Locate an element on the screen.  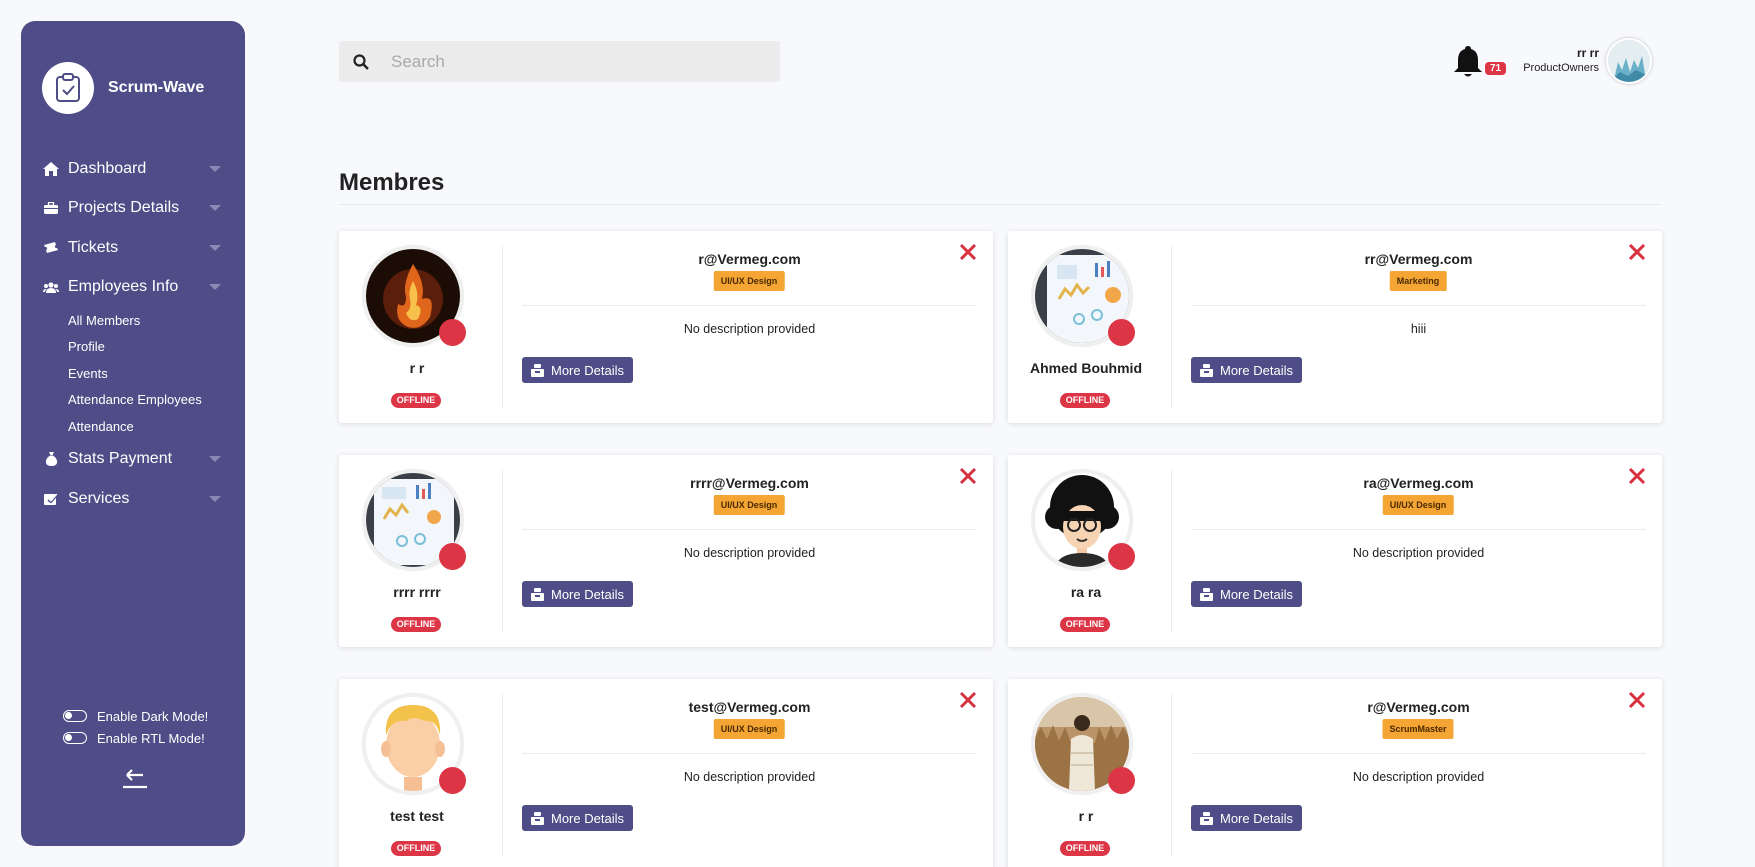
mode-toggles: Enable Dark Mode! Enable RTL Mode! is located at coordinates (135, 727).